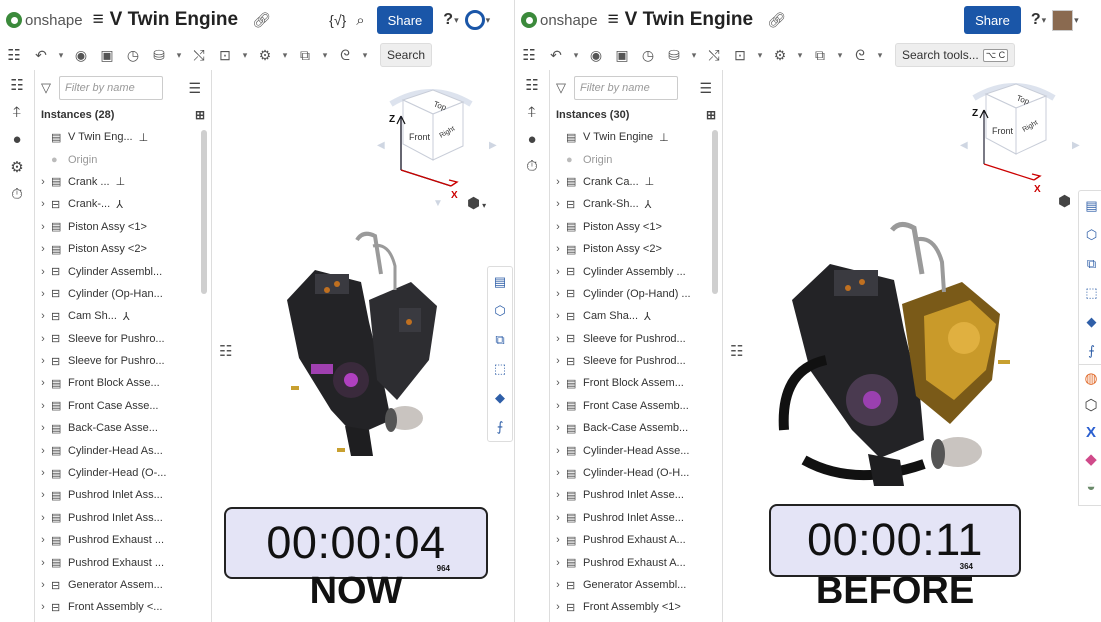  Describe the element at coordinates (123, 204) in the screenshot. I see `list-item: › ⊟ Crank-... ⅄` at that location.